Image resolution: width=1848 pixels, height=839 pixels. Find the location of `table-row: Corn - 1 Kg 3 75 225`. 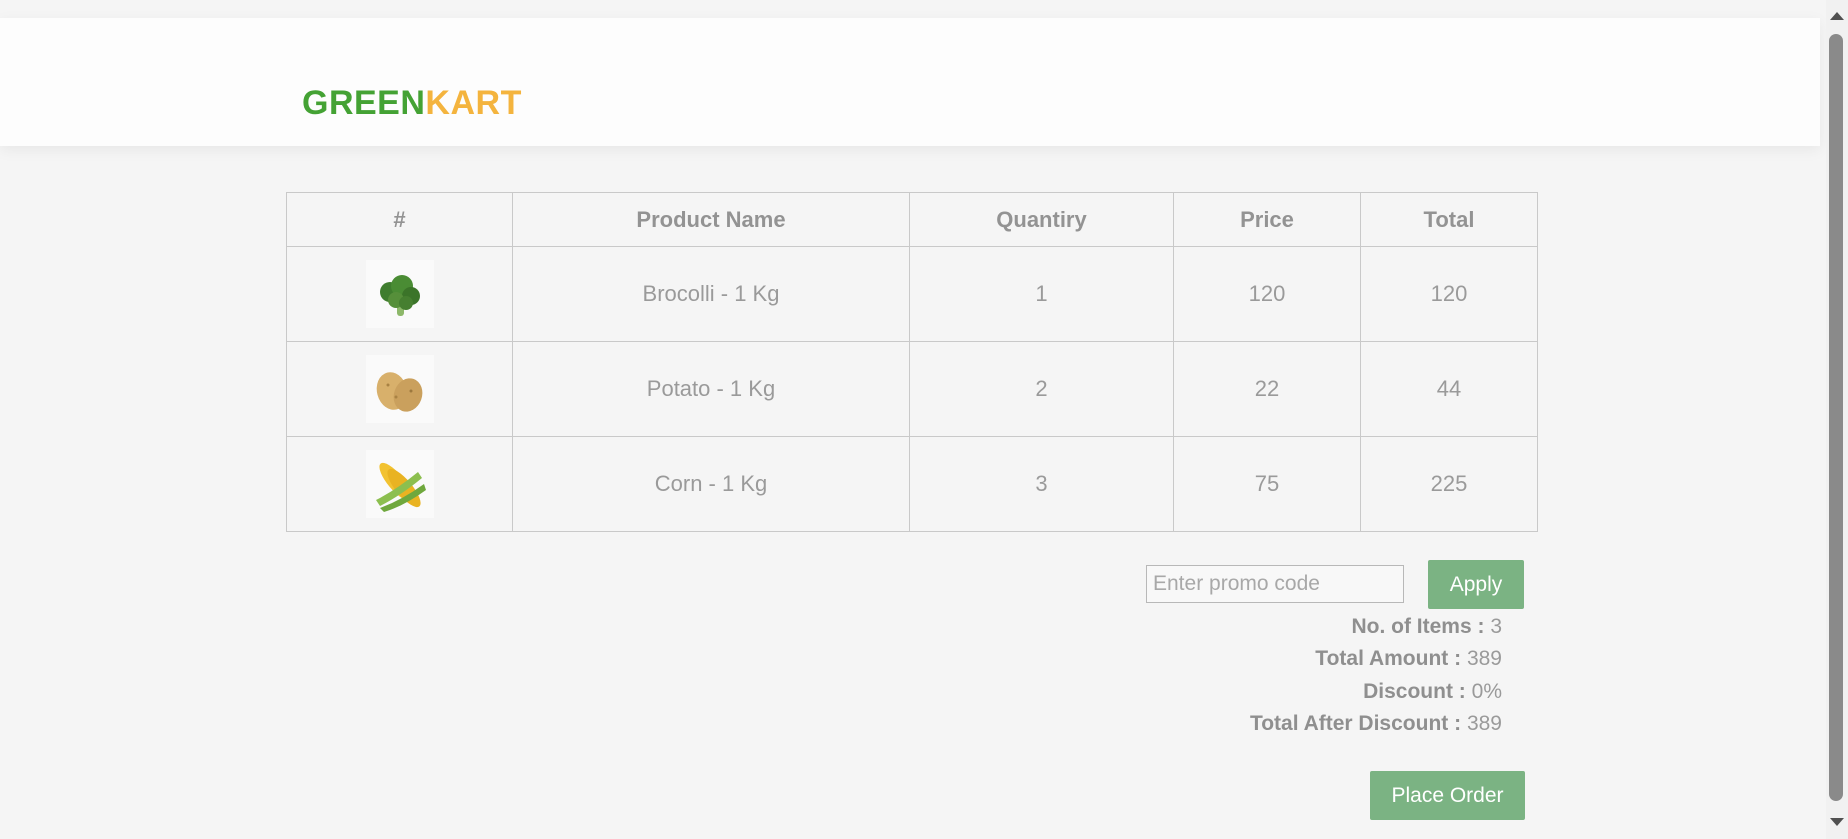

table-row: Corn - 1 Kg 3 75 225 is located at coordinates (912, 484).